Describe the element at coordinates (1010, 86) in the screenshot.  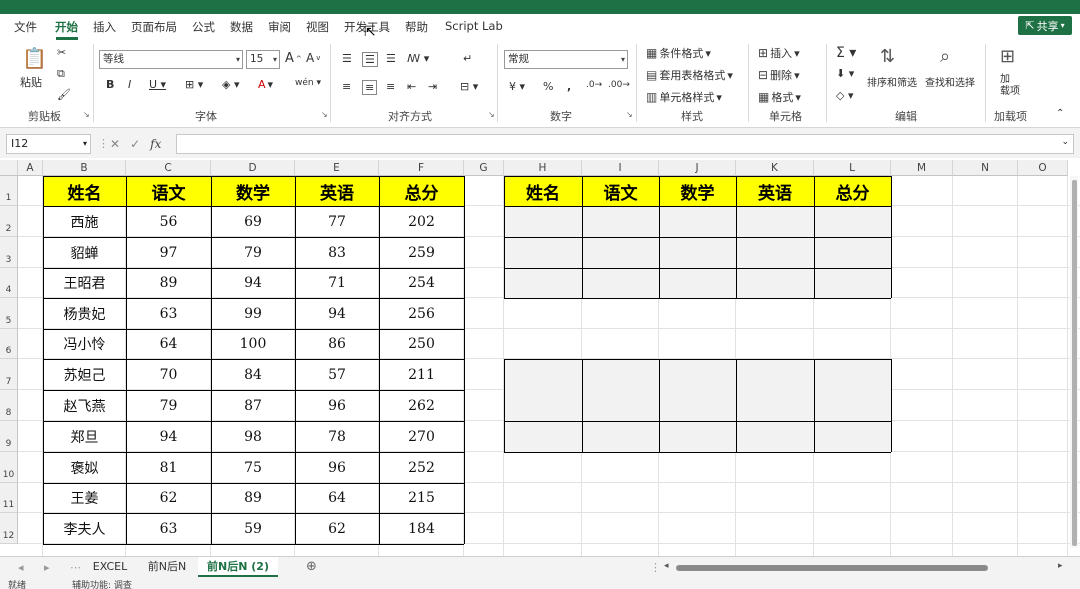
I see `addins-button: 加 载项` at that location.